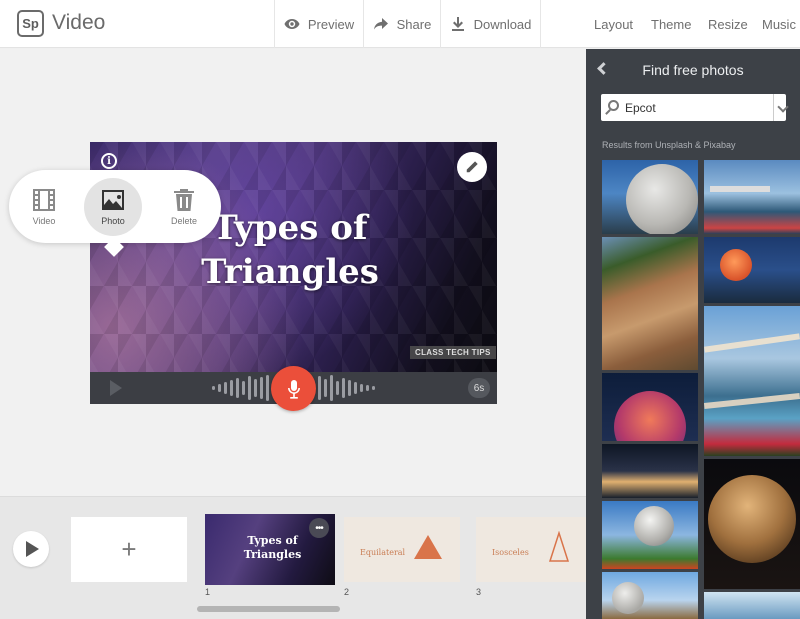  I want to click on media-type-popup: Video Photo Delete, so click(115, 213).